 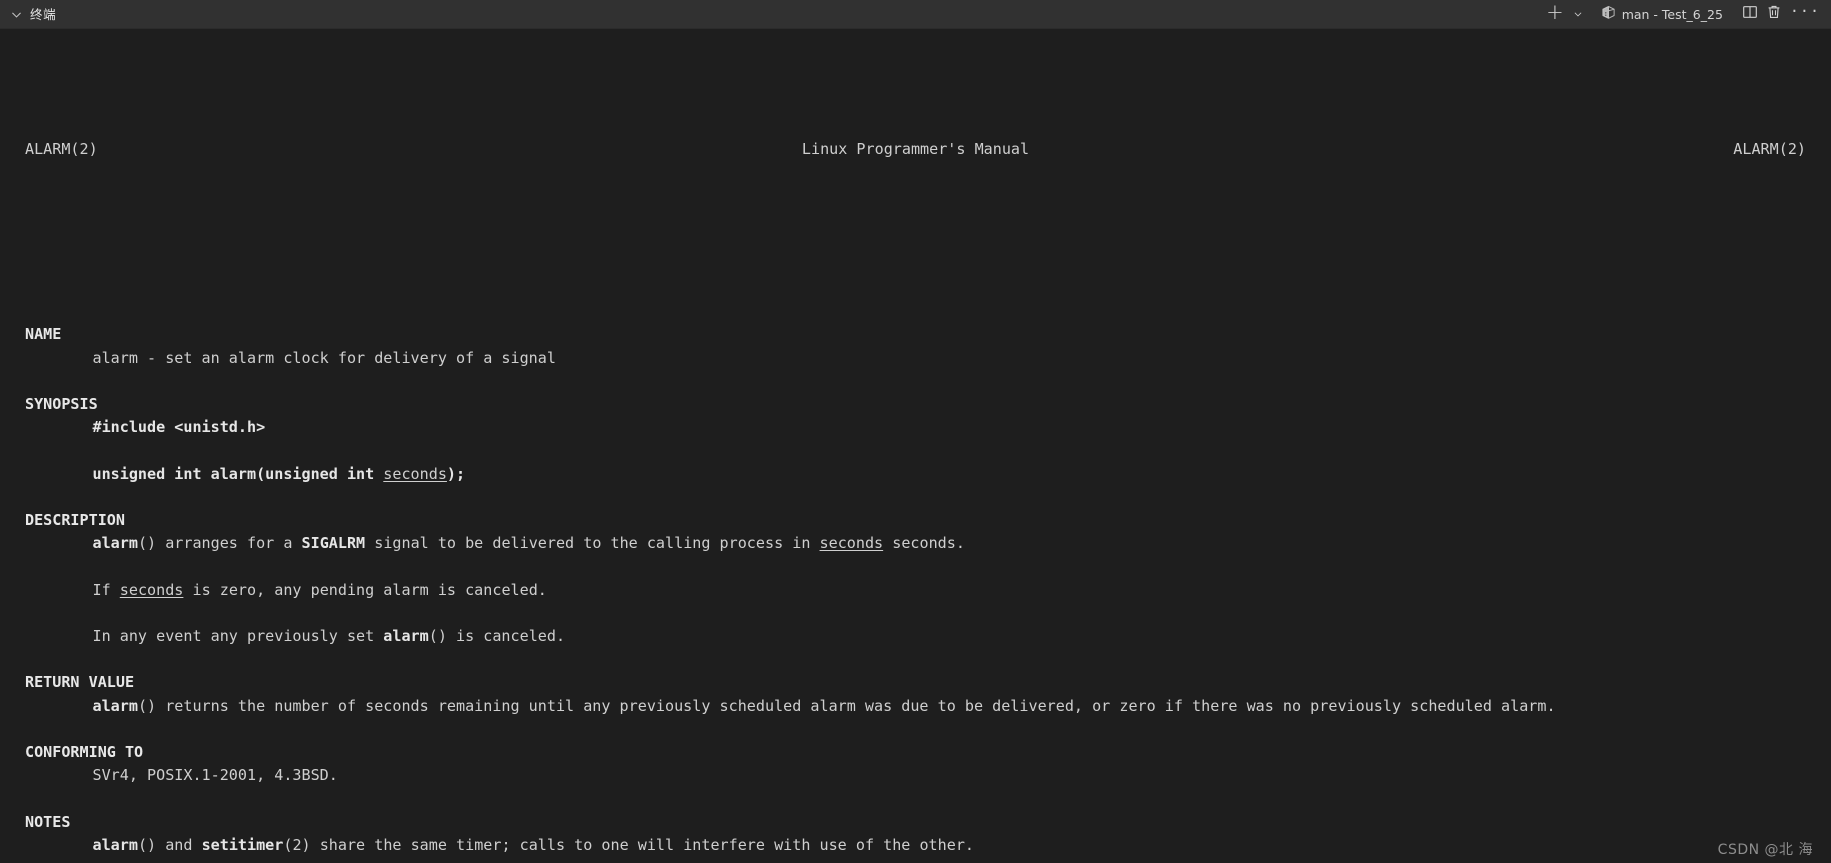 I want to click on man-header-left: ALARM(2), so click(x=61, y=148).